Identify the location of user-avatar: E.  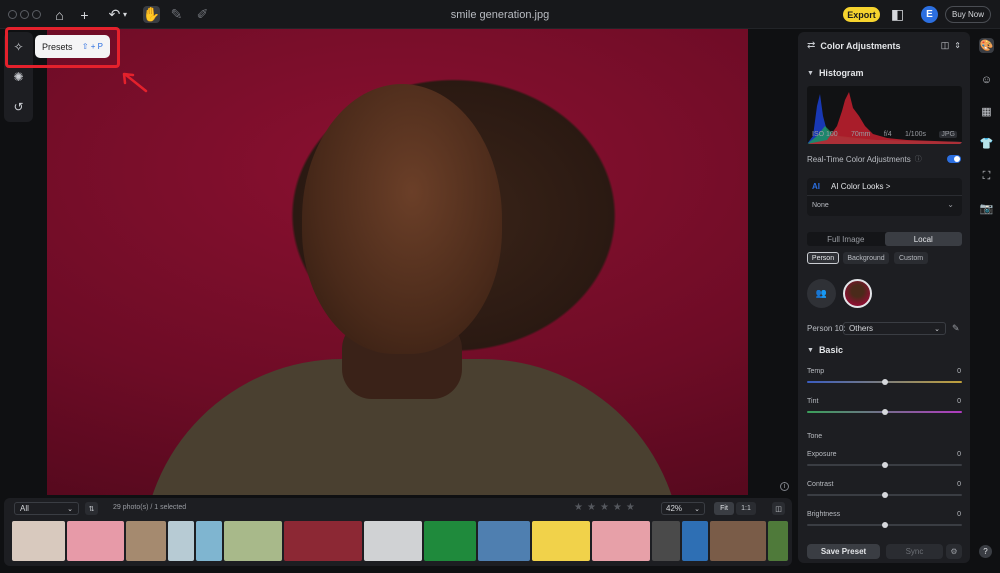
(929, 14).